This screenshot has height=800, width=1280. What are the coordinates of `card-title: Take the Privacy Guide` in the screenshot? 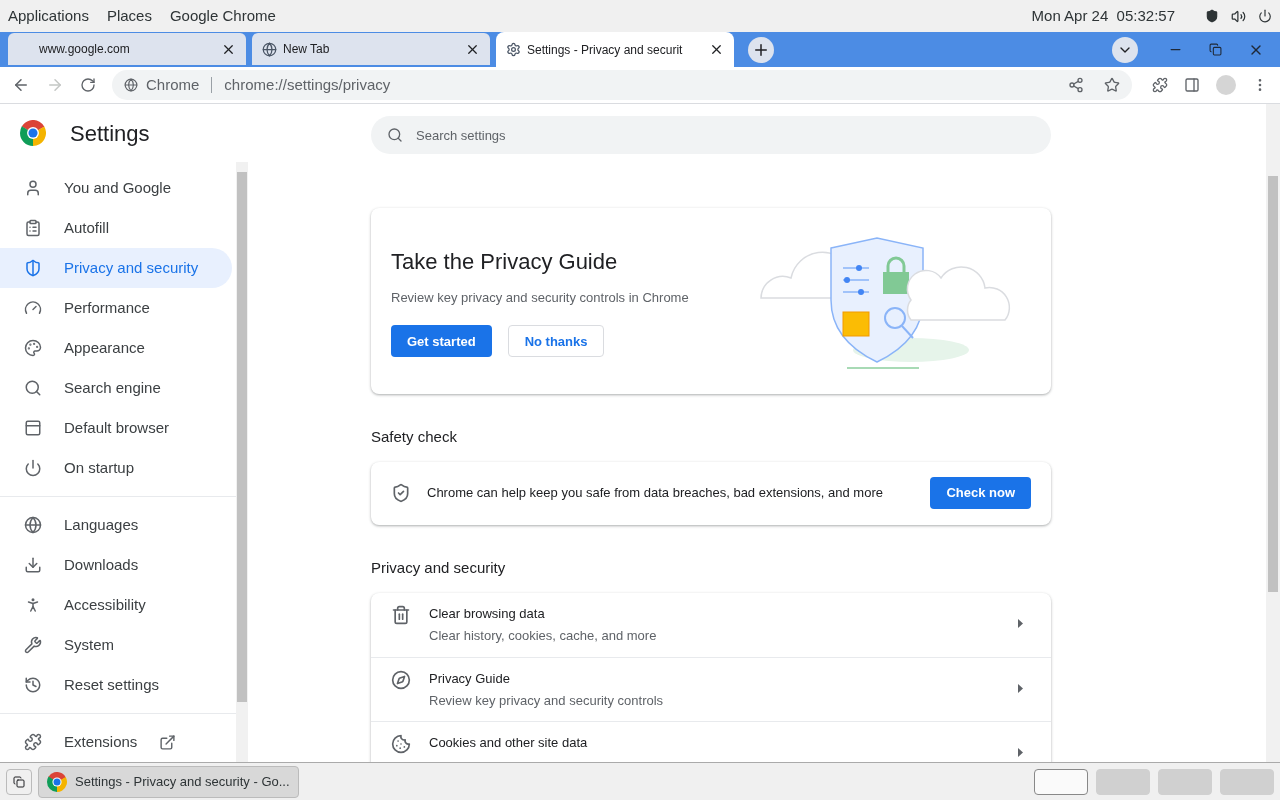 It's located at (505, 261).